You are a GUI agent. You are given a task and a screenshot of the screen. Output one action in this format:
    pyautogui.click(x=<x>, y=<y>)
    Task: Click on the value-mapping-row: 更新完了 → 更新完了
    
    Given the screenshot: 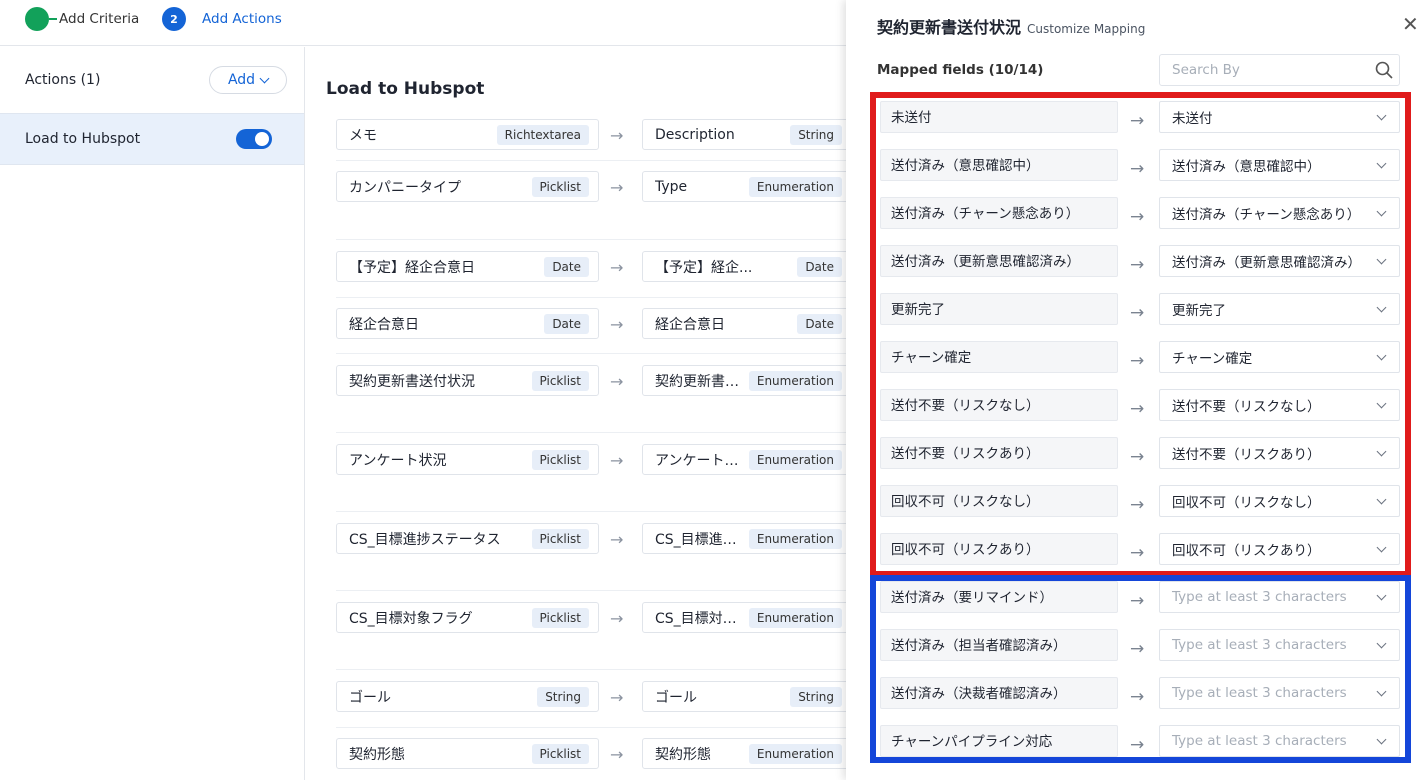 What is the action you would take?
    pyautogui.click(x=1140, y=309)
    